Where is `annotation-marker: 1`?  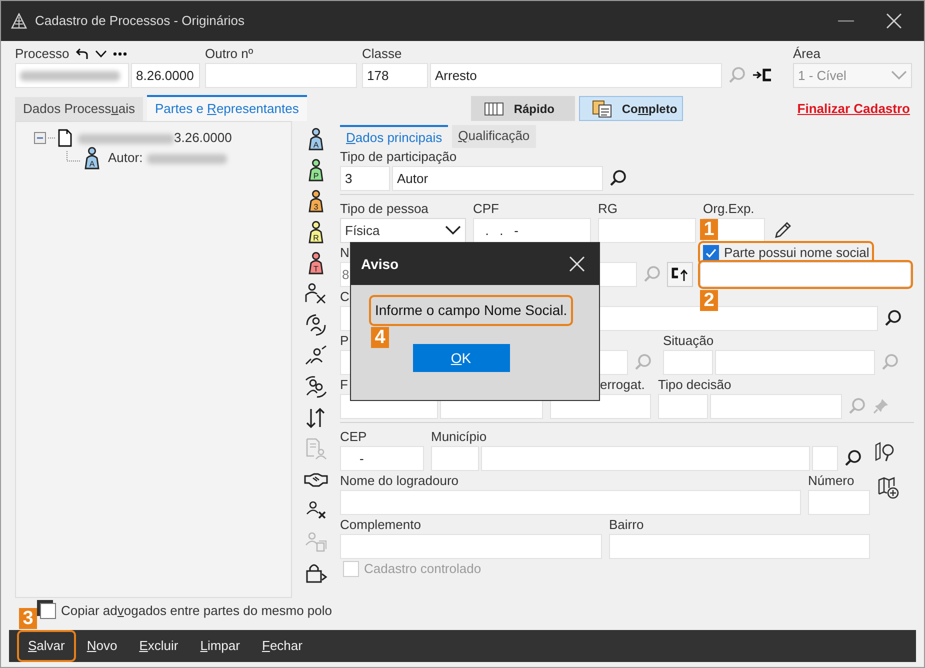
annotation-marker: 1 is located at coordinates (709, 229).